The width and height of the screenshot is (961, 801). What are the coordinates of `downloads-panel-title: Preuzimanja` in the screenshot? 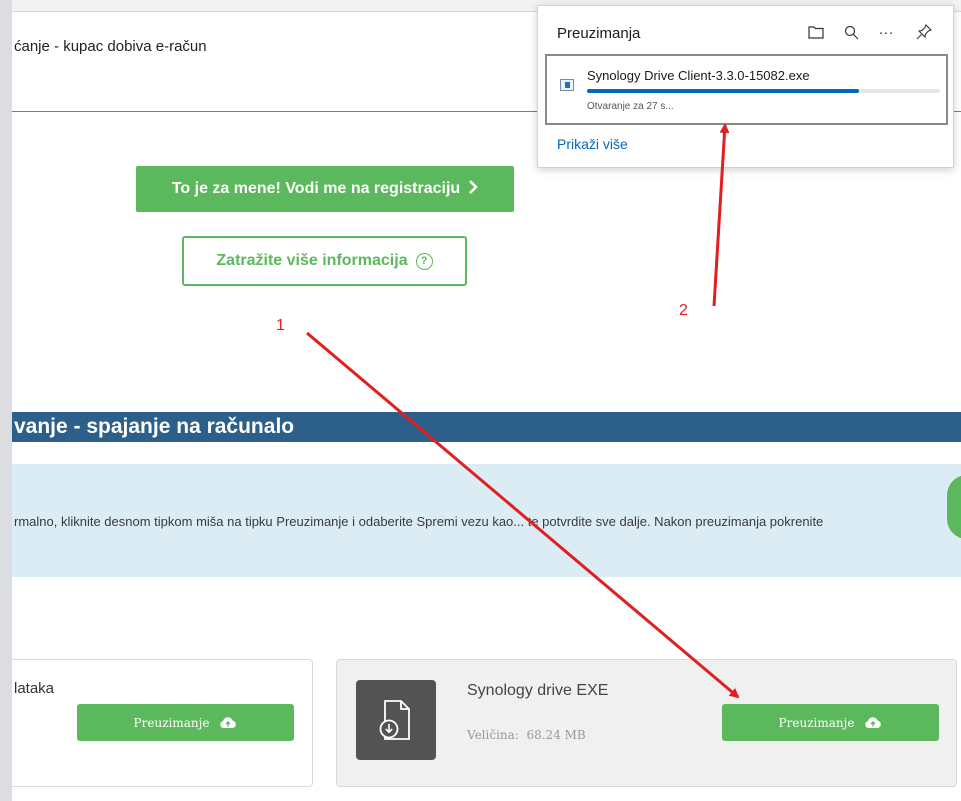 It's located at (599, 33).